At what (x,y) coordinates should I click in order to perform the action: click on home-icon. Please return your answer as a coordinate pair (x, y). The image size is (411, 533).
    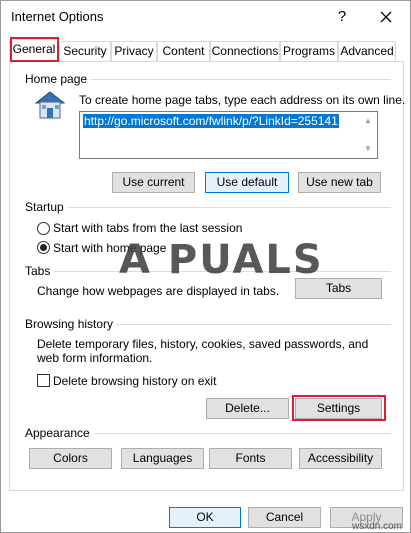
    Looking at the image, I should click on (50, 105).